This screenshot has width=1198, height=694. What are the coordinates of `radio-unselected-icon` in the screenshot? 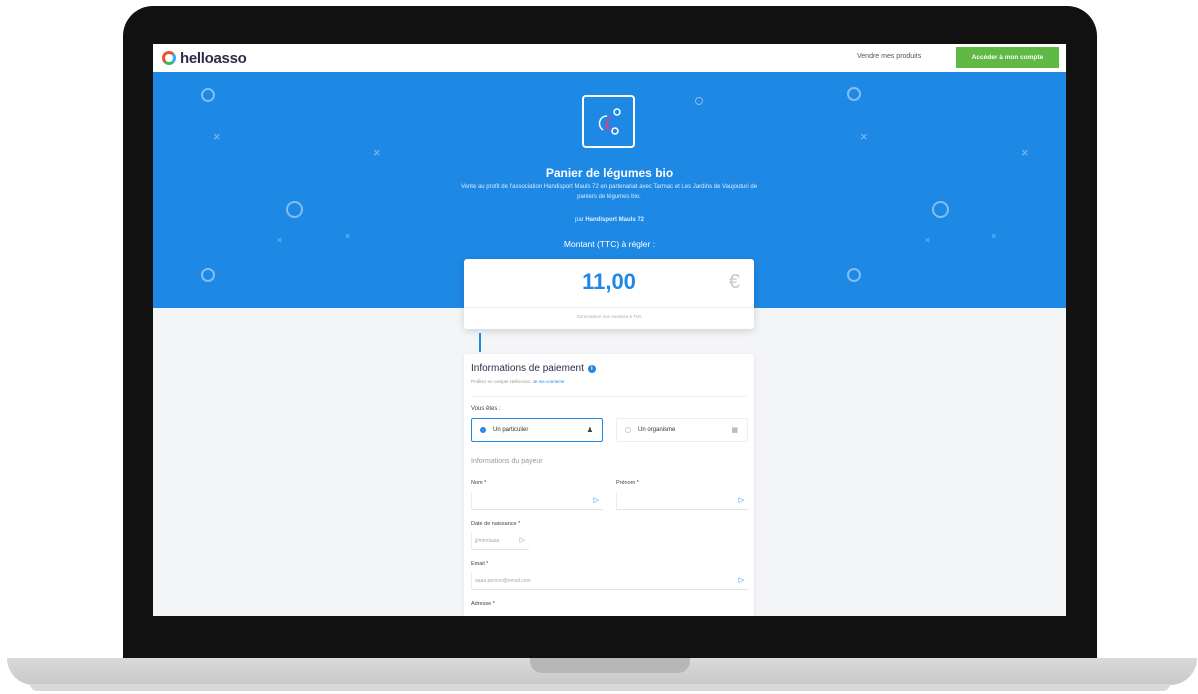 It's located at (628, 430).